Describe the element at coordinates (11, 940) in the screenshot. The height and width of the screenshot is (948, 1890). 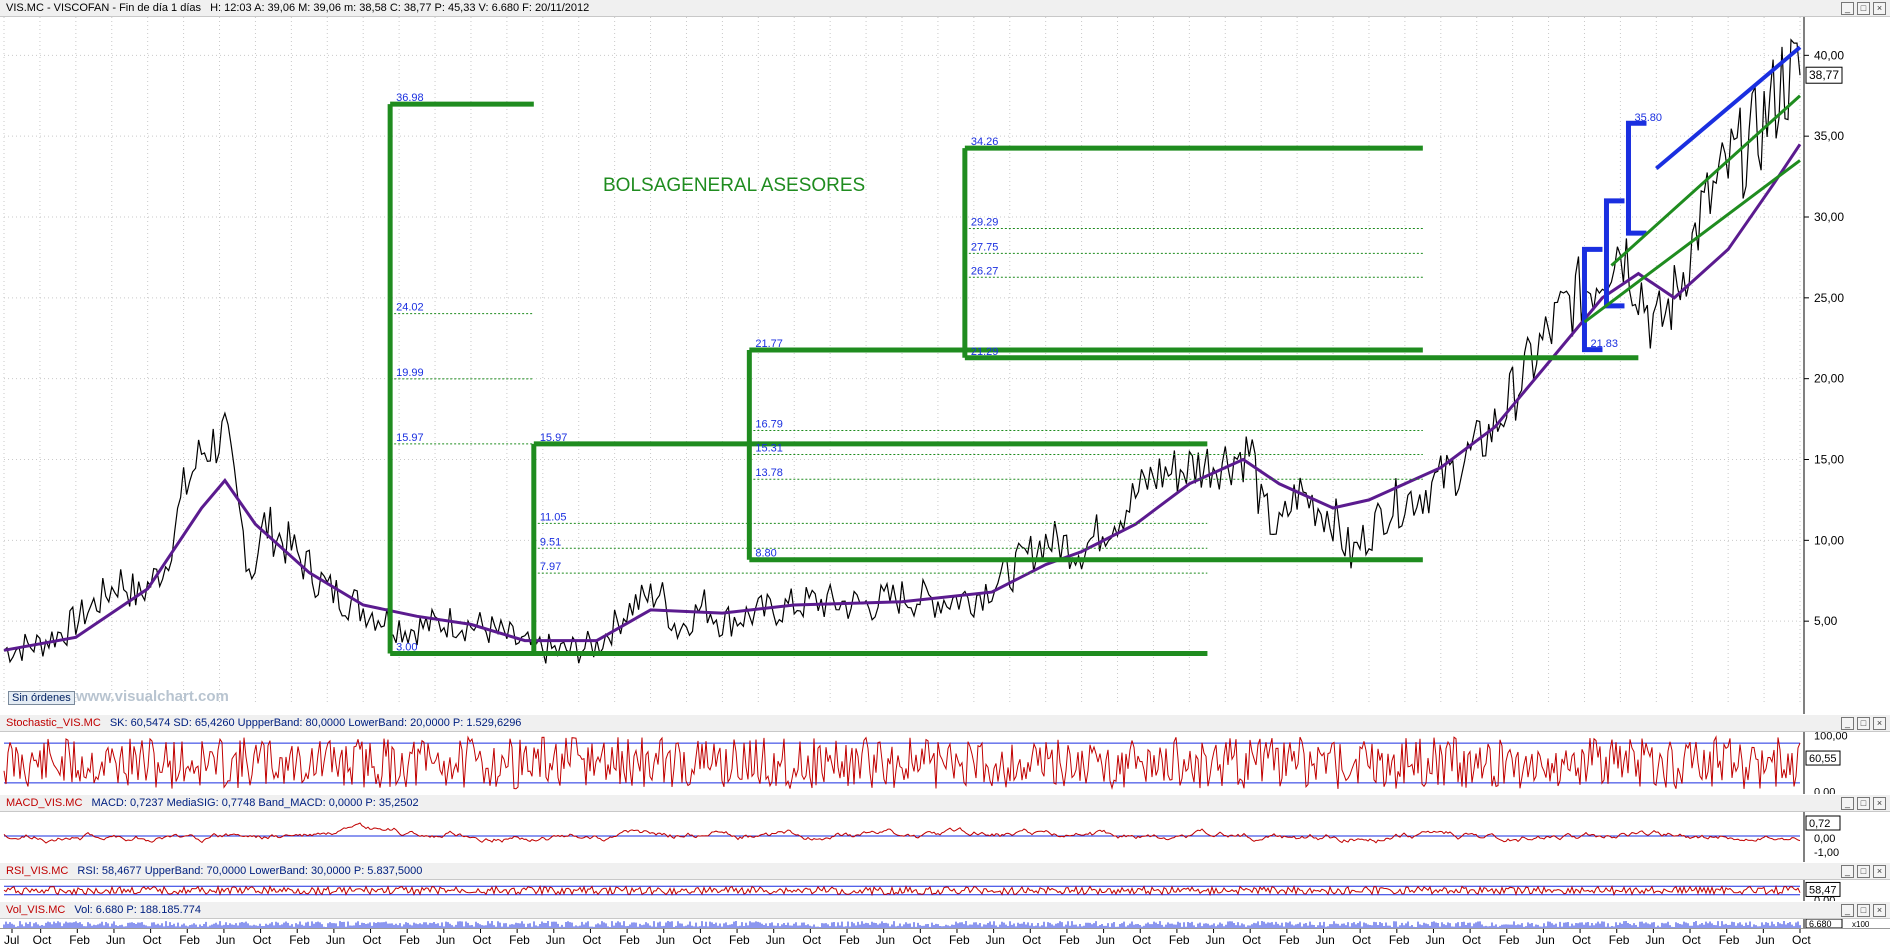
I see `x-tick-label: Jul` at that location.